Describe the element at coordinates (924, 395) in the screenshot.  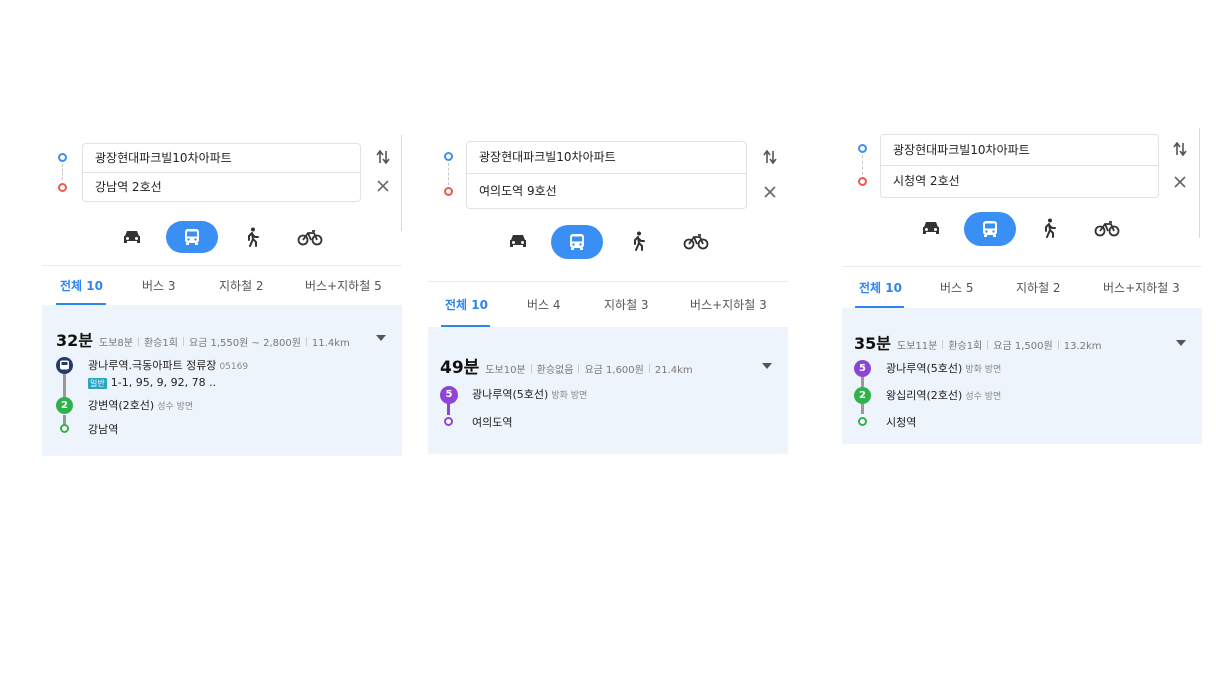
I see `step-name: 왕십리역(2호선)` at that location.